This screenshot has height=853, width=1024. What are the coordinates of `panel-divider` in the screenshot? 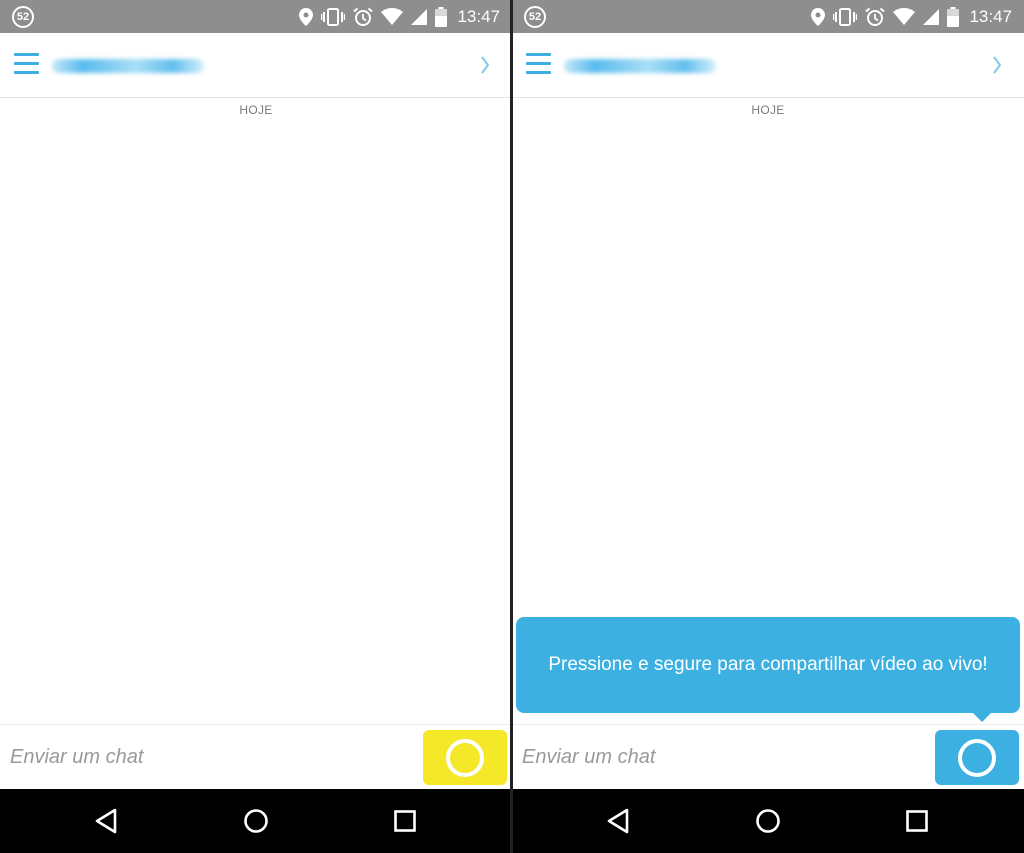 It's located at (511, 426).